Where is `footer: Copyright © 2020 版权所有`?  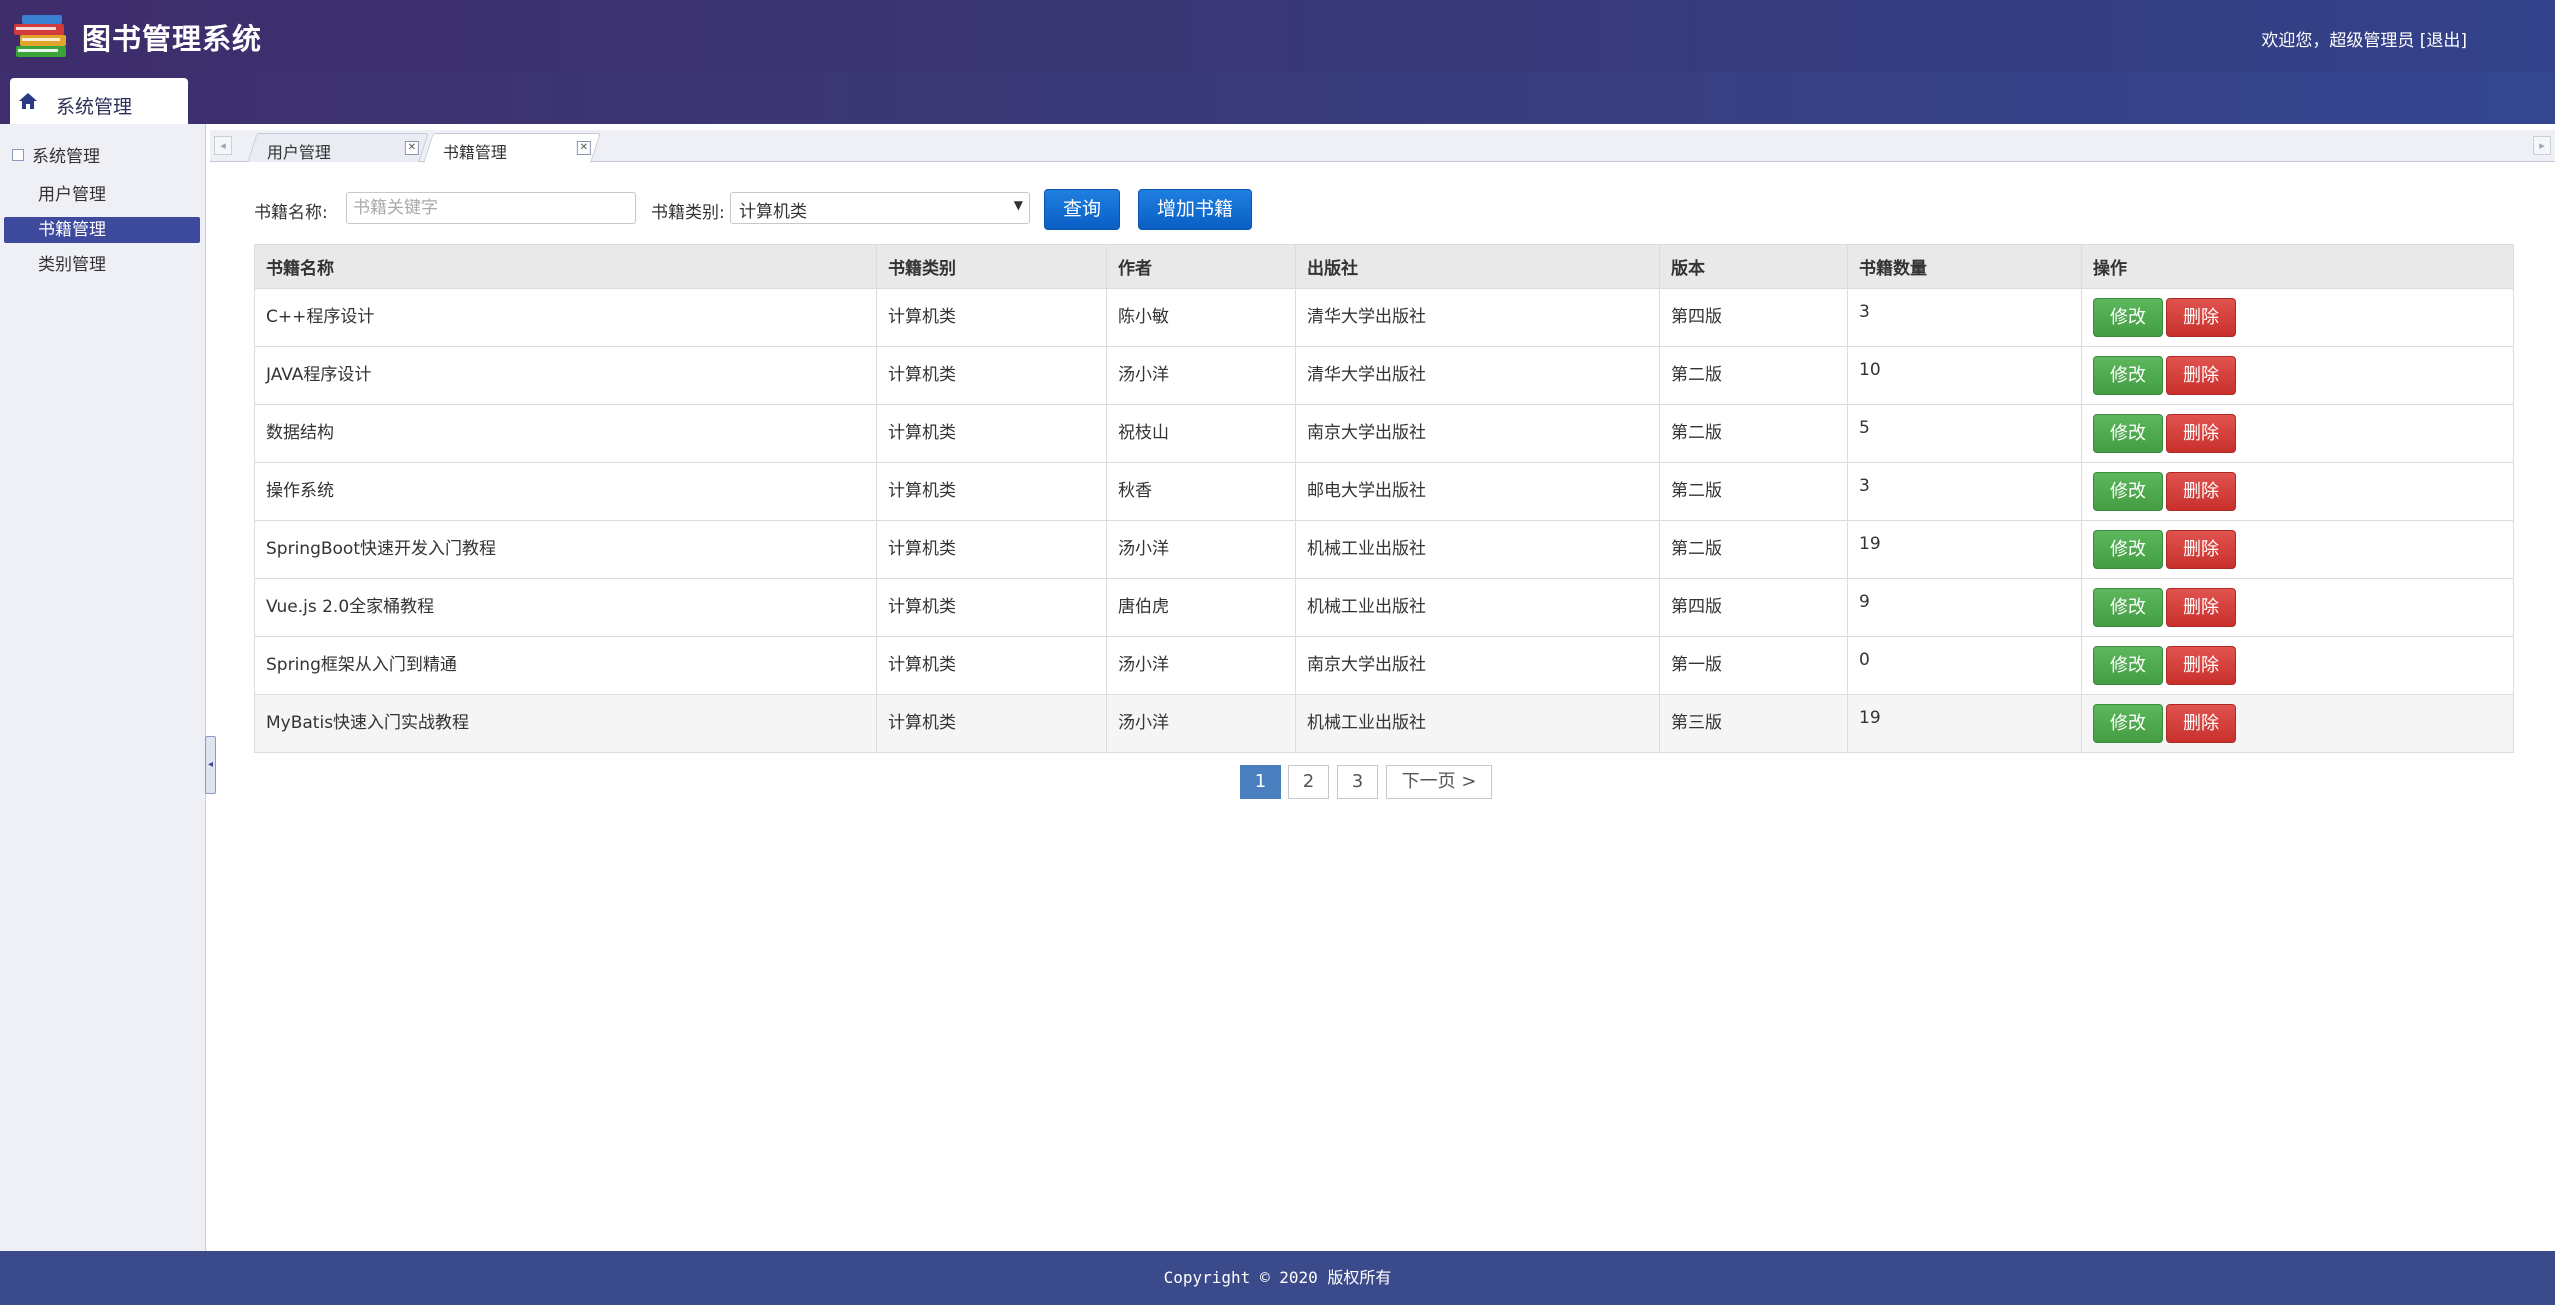 footer: Copyright © 2020 版权所有 is located at coordinates (1277, 1278).